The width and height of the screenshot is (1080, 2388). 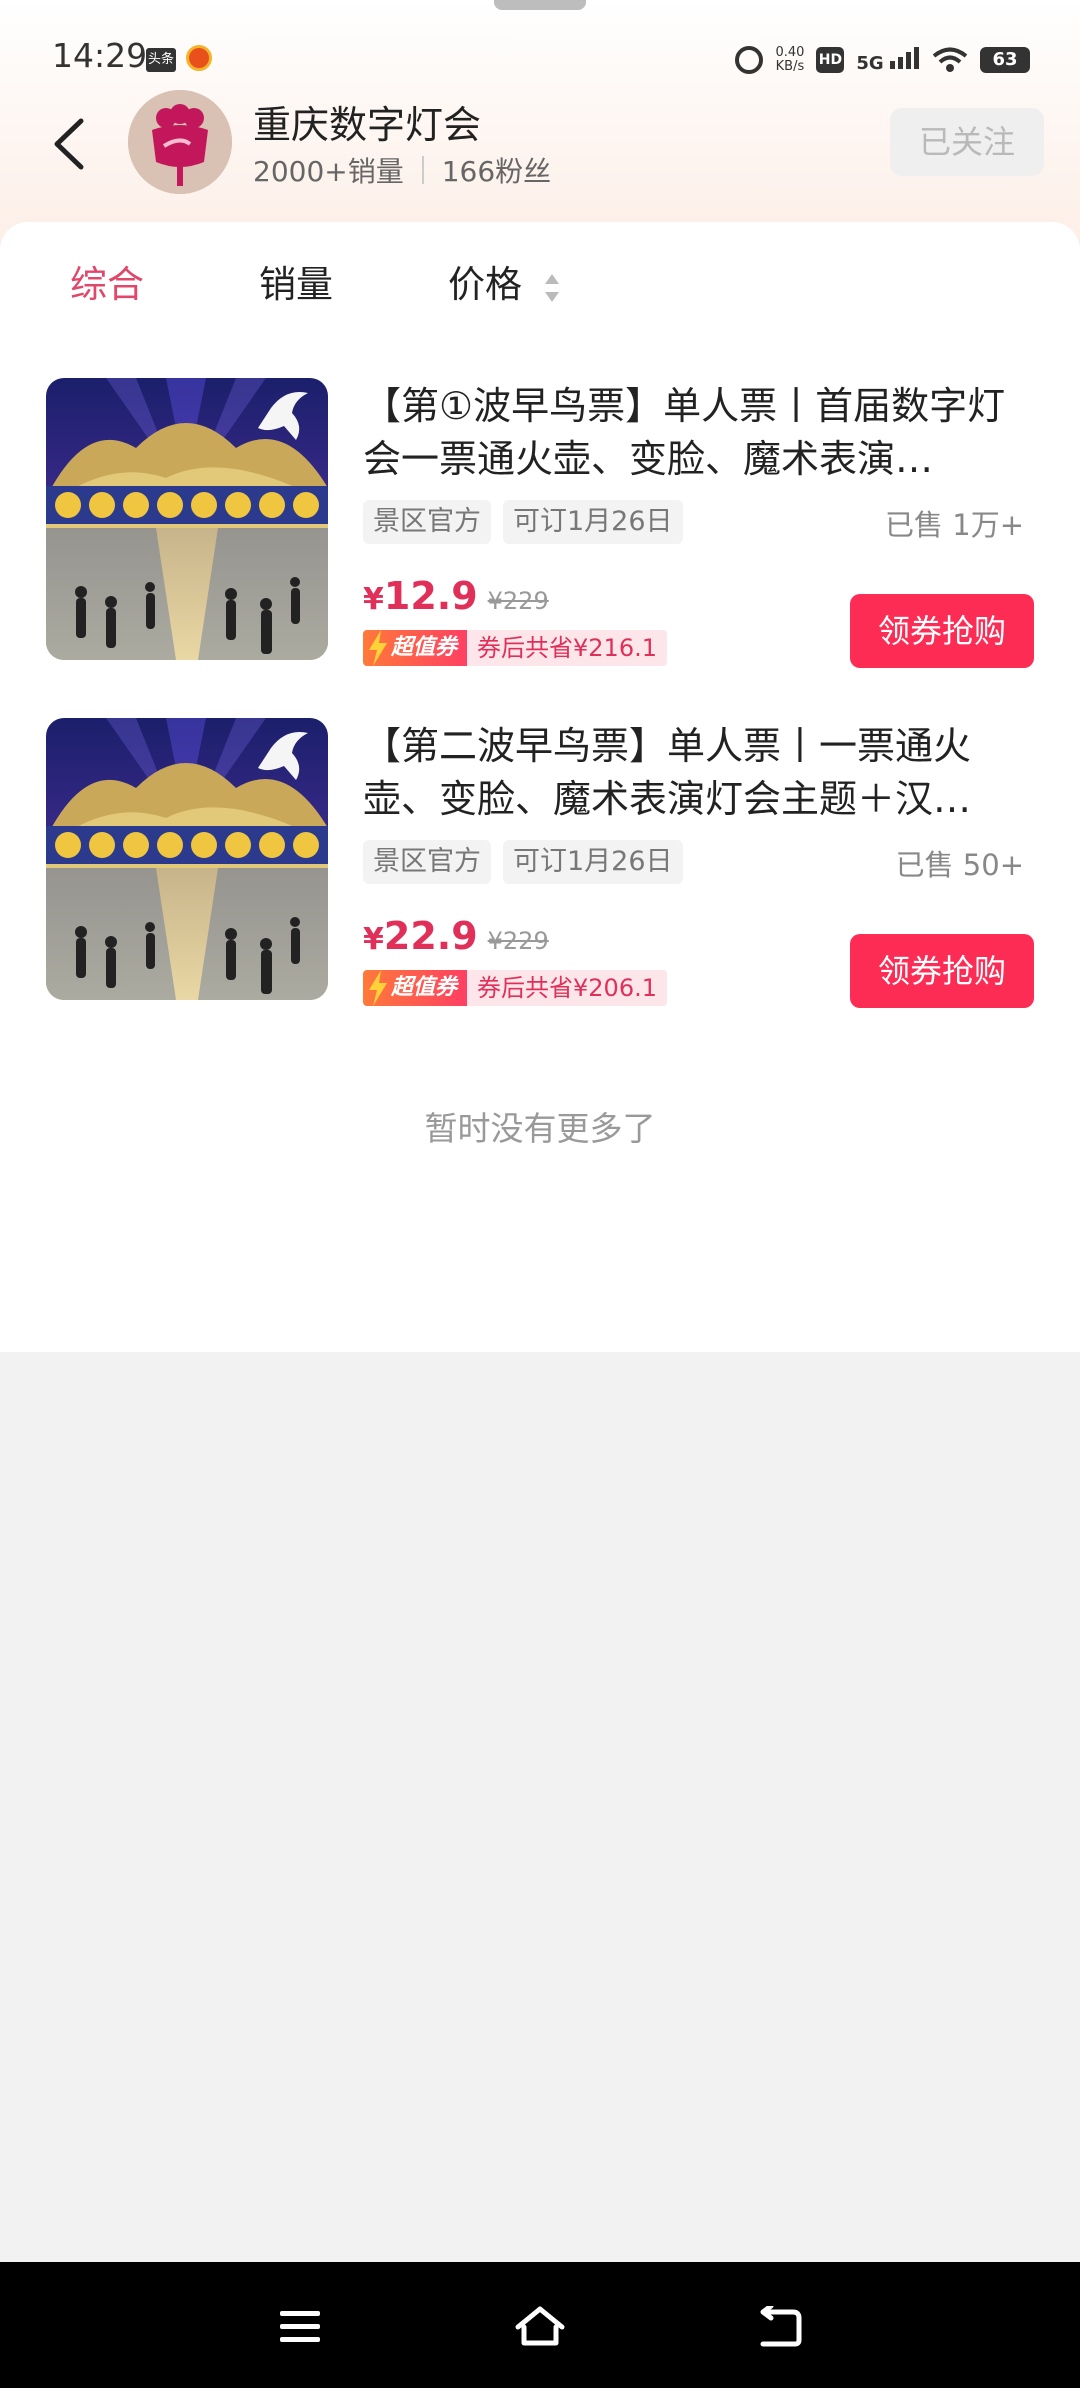 I want to click on net-speed: 0.40 KB/s, so click(x=789, y=60).